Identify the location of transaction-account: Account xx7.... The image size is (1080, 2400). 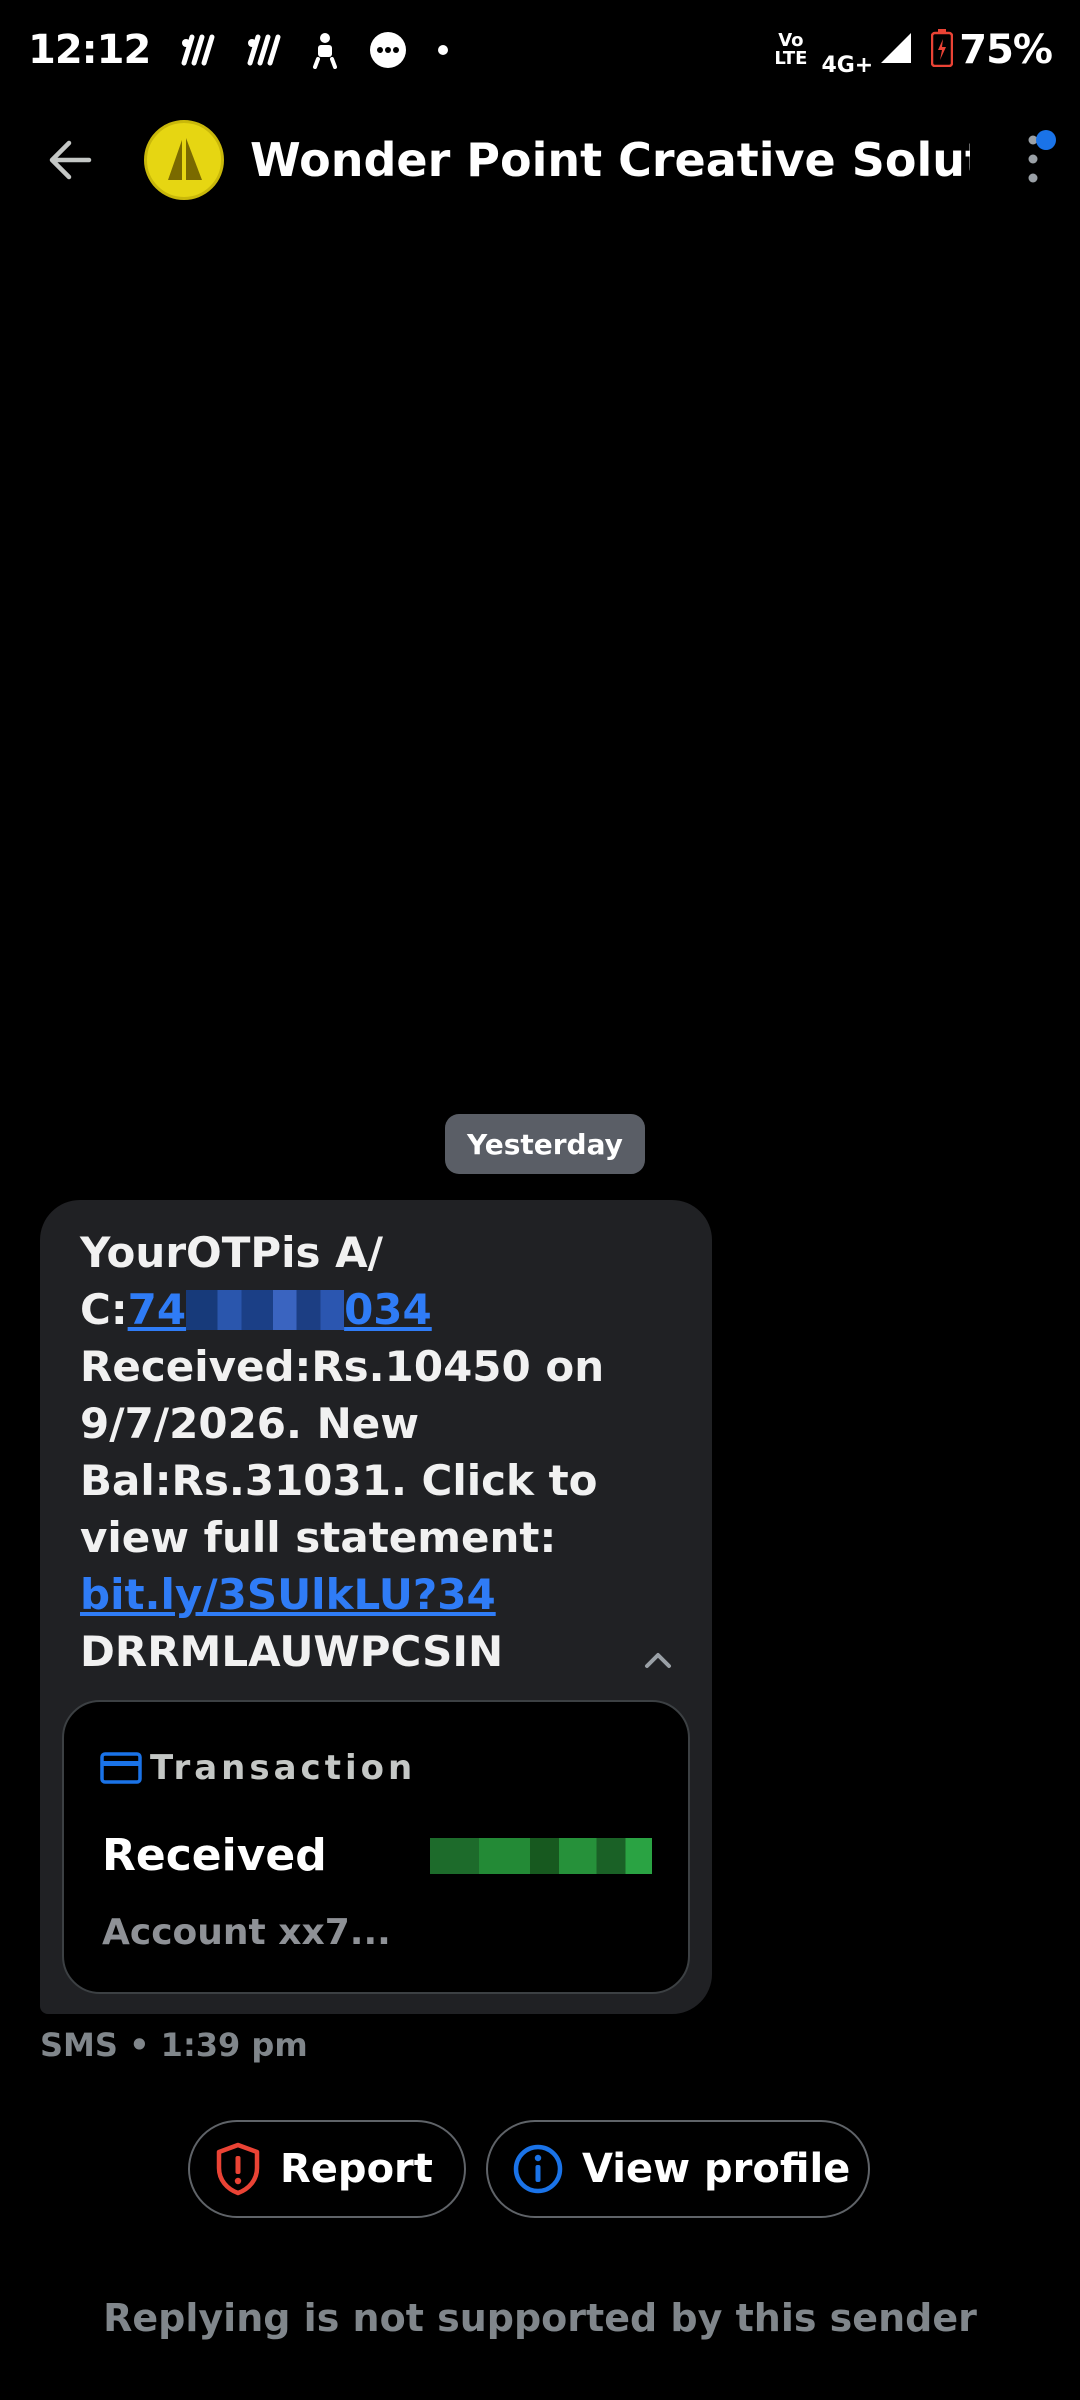
(246, 1932).